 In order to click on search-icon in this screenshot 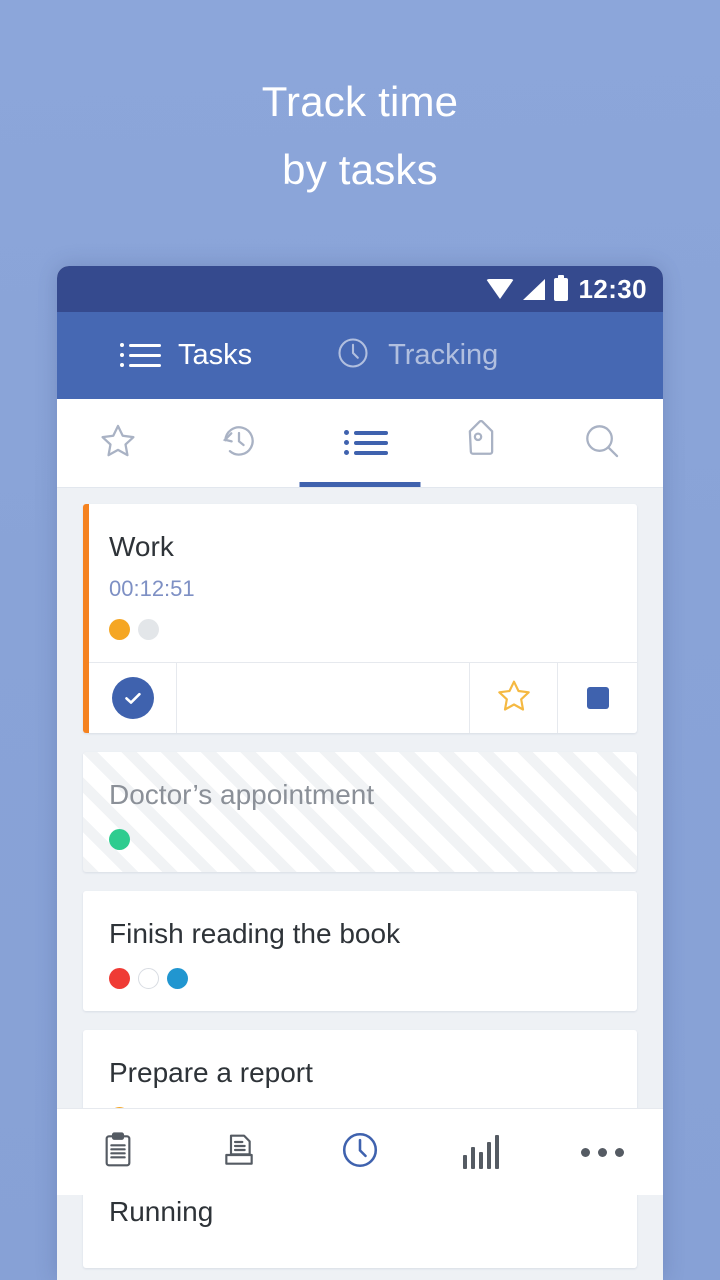, I will do `click(602, 443)`.